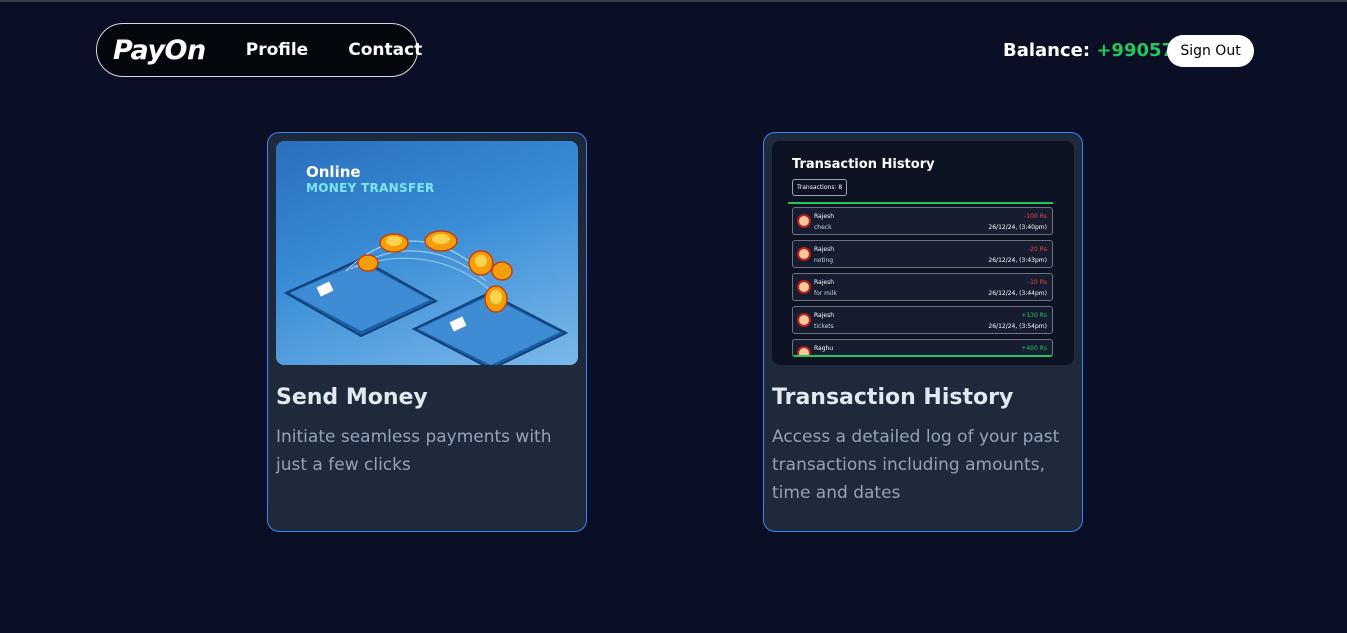 This screenshot has width=1347, height=633. I want to click on nav-link-contact: Contact, so click(385, 50).